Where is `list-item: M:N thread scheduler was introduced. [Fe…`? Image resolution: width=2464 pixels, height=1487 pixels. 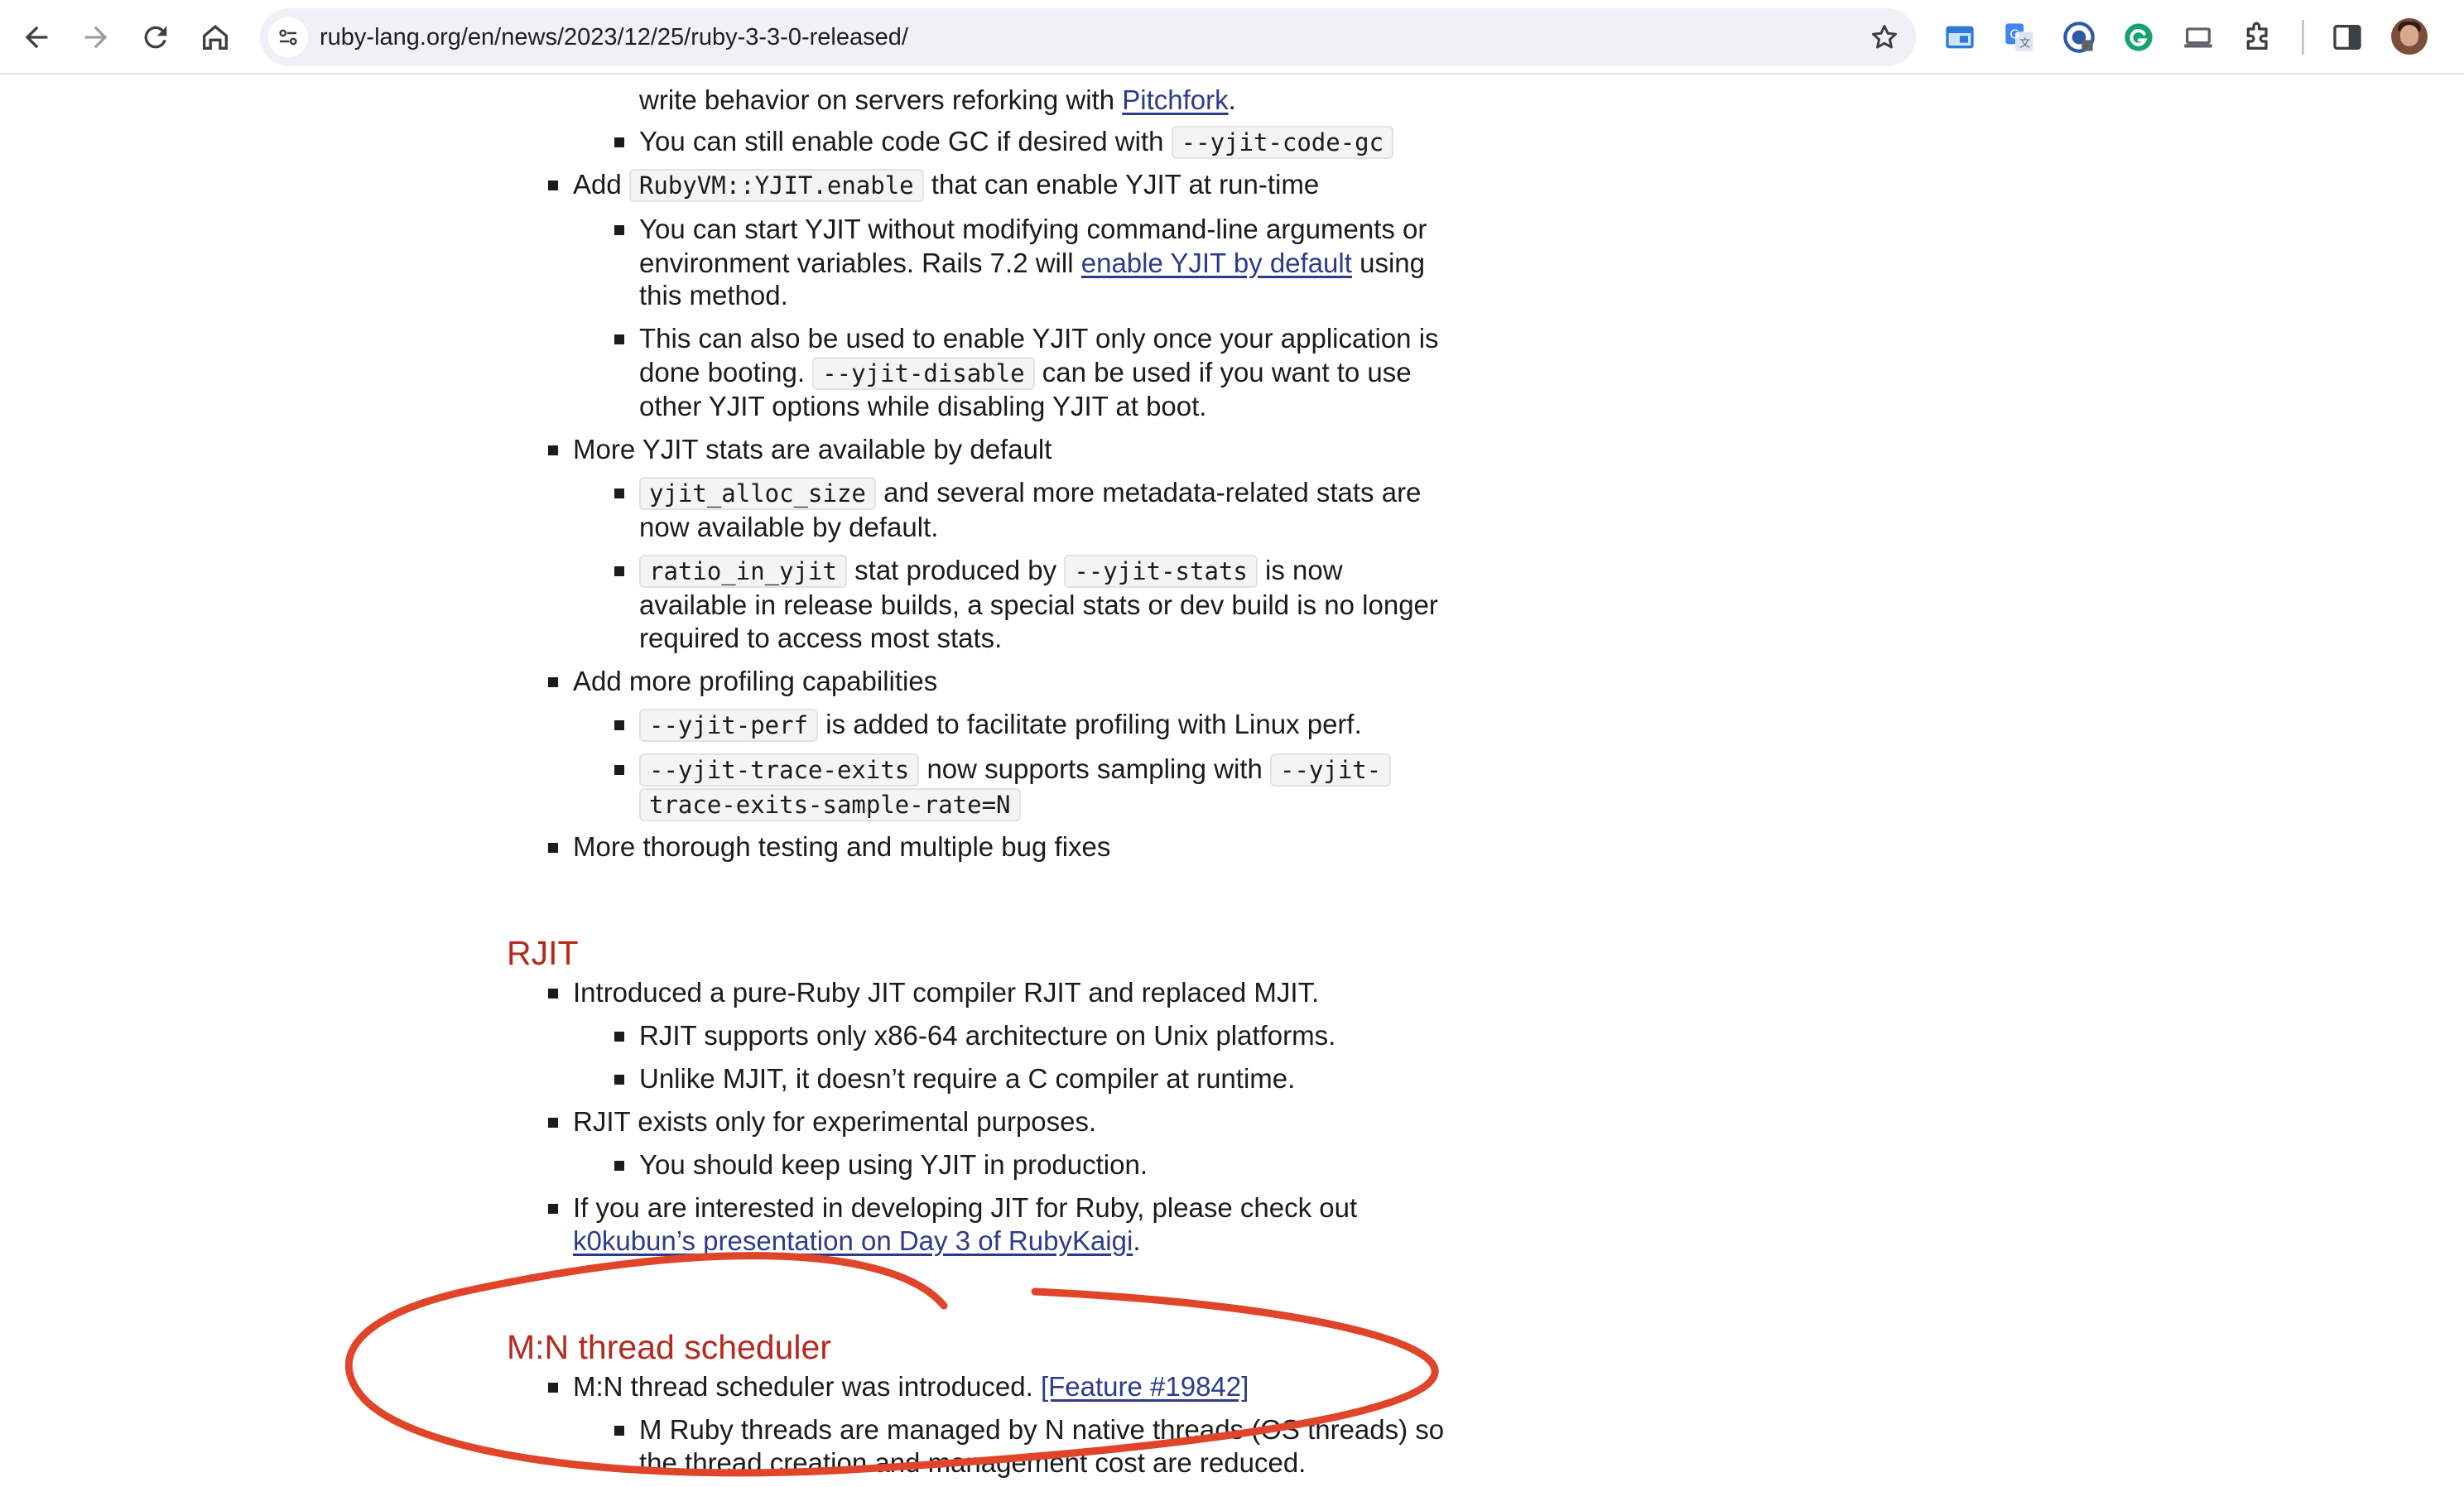
list-item: M:N thread scheduler was introduced. [Fe… is located at coordinates (911, 1386).